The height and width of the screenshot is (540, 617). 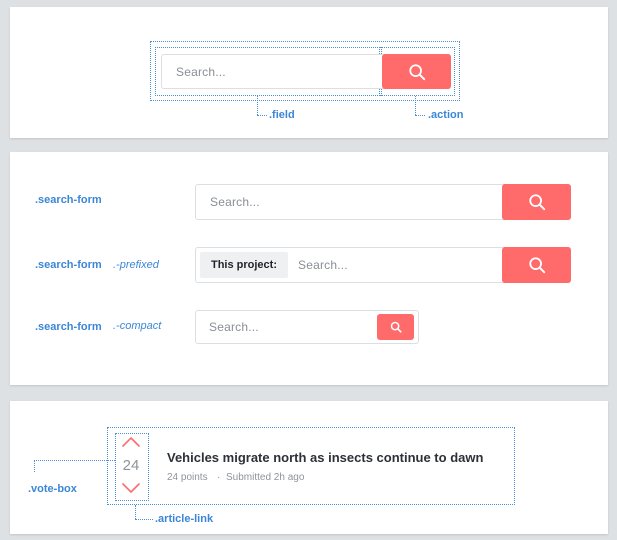 I want to click on vote-box-leader-h, so click(x=74, y=460).